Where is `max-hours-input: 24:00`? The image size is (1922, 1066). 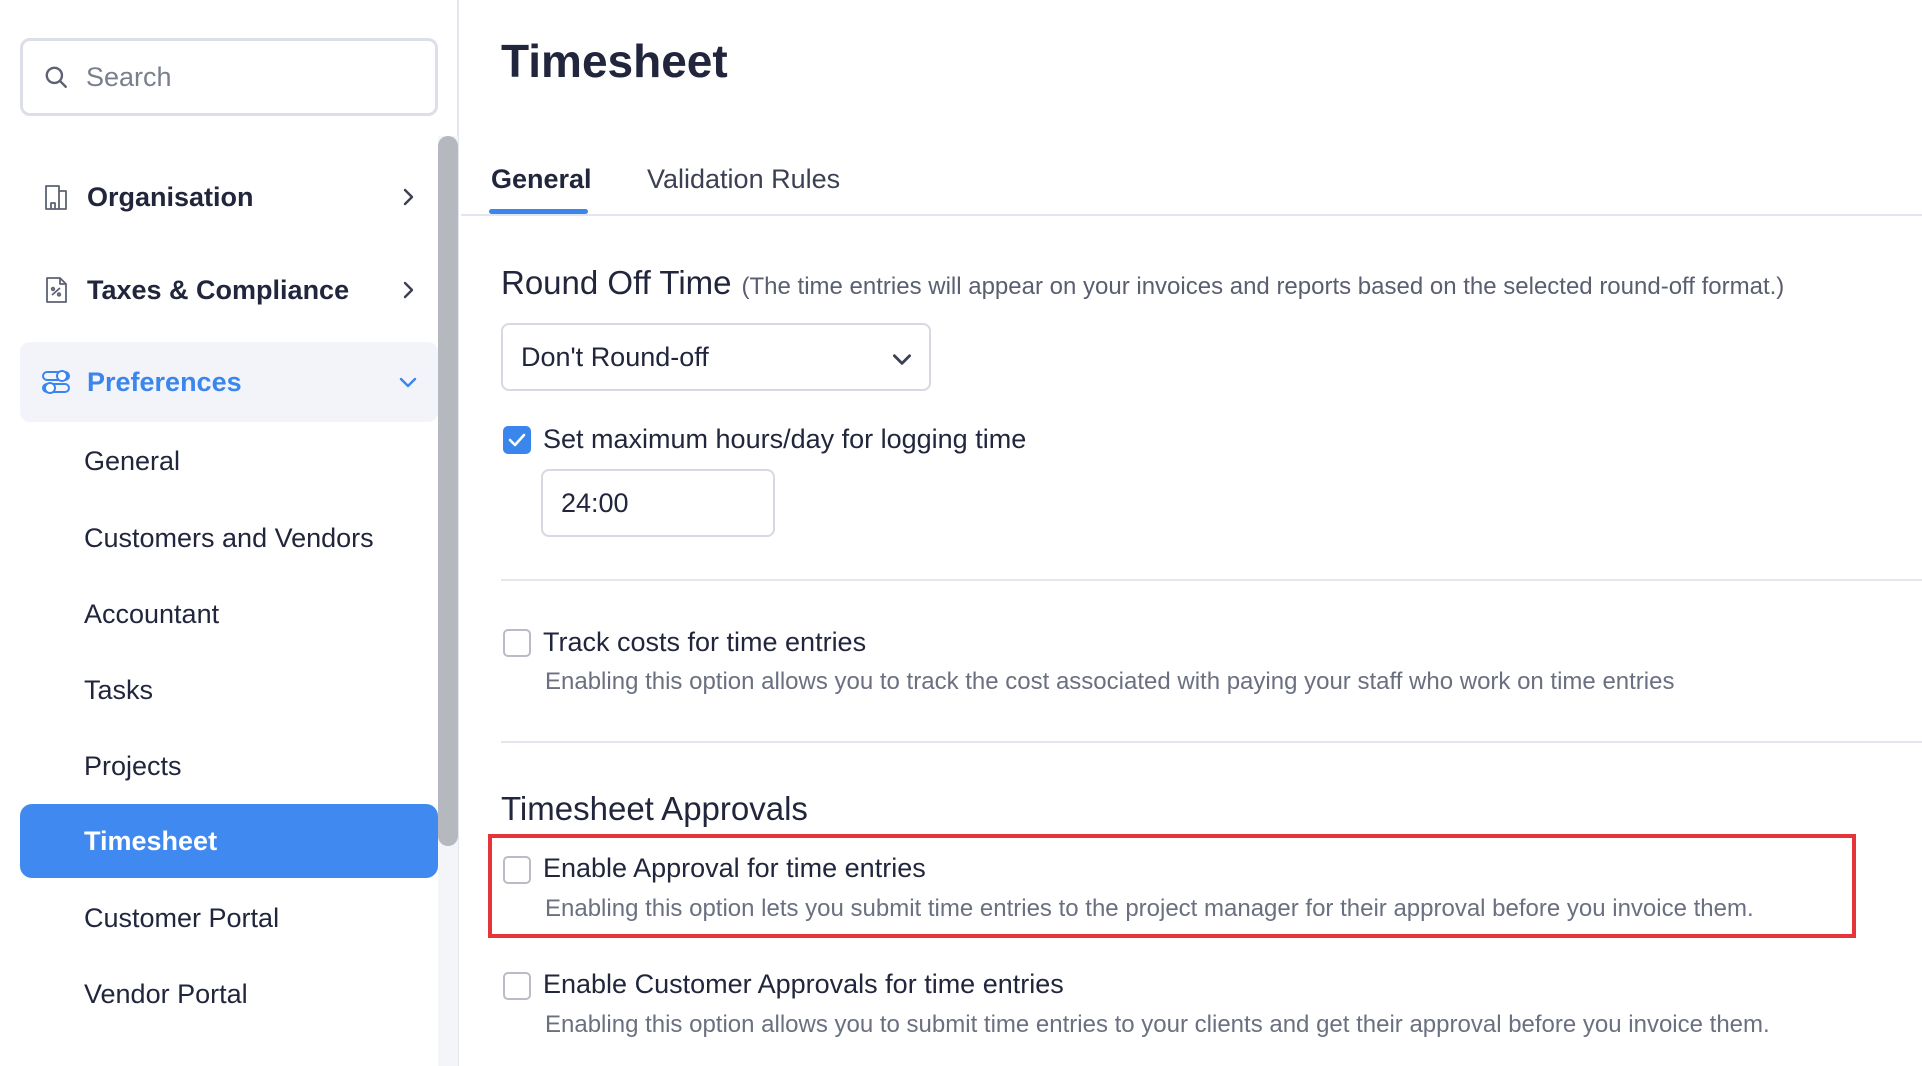 max-hours-input: 24:00 is located at coordinates (658, 503).